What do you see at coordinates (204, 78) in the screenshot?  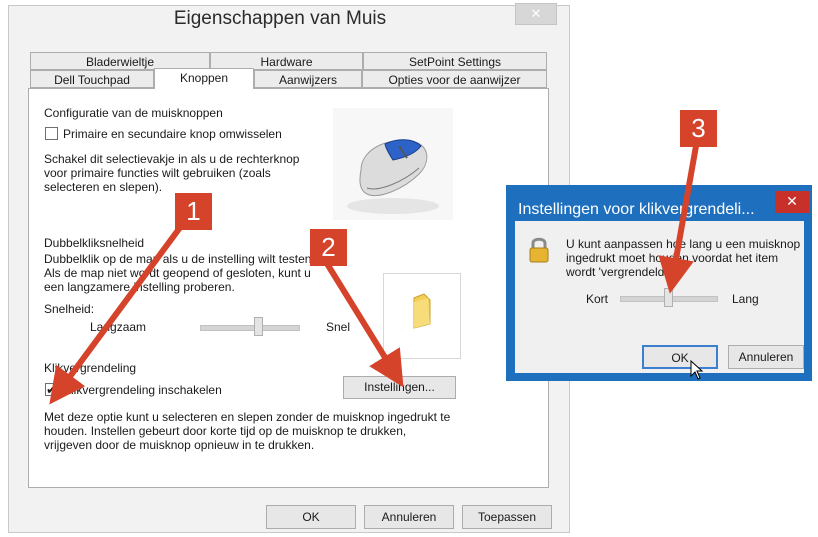 I see `tab-knoppen: Knoppen` at bounding box center [204, 78].